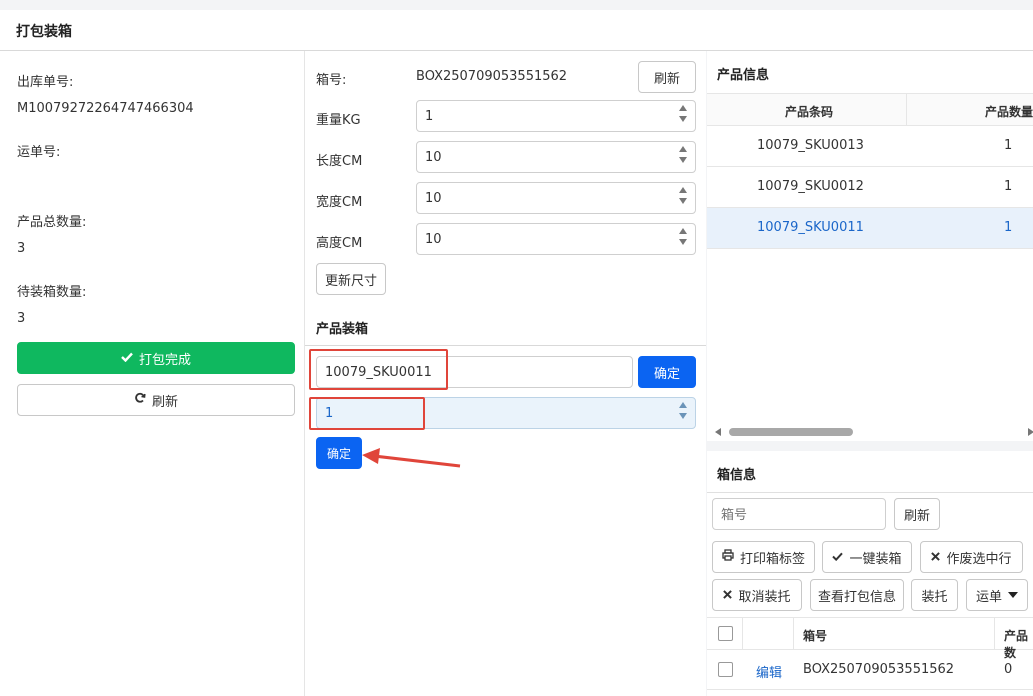 The image size is (1033, 696). What do you see at coordinates (339, 202) in the screenshot?
I see `width-label: 宽度CM` at bounding box center [339, 202].